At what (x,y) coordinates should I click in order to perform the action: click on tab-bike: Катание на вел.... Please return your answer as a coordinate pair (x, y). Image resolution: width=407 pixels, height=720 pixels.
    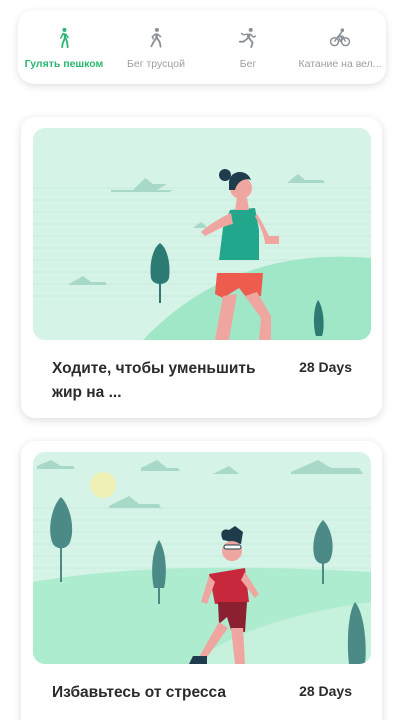
    Looking at the image, I should click on (340, 47).